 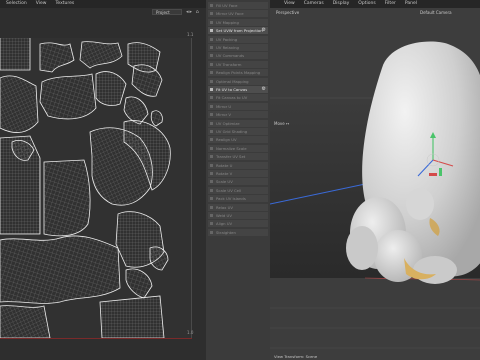 What do you see at coordinates (288, 123) in the screenshot?
I see `move-arrows-icon: ↔` at bounding box center [288, 123].